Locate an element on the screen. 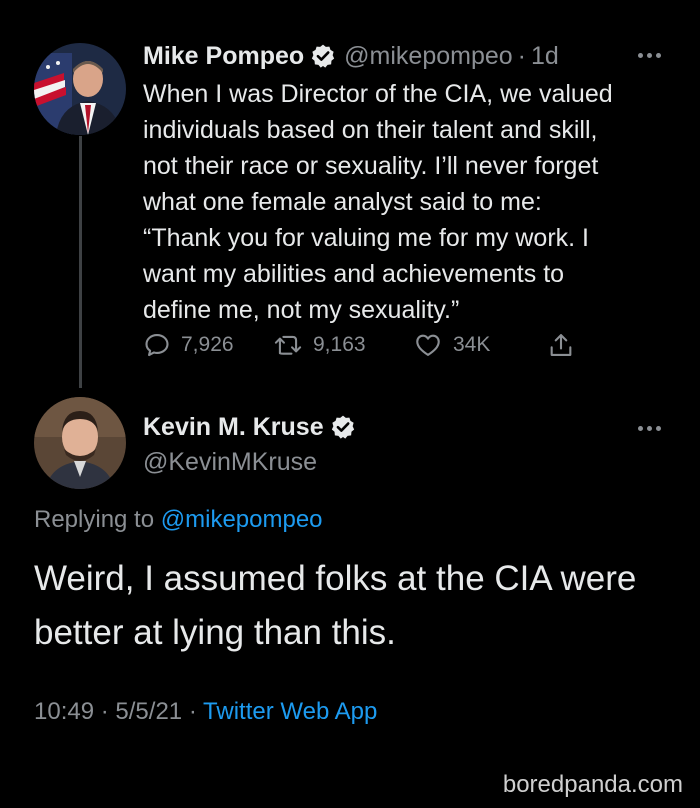 The height and width of the screenshot is (808, 700). tweet-time: 10:49 is located at coordinates (64, 711).